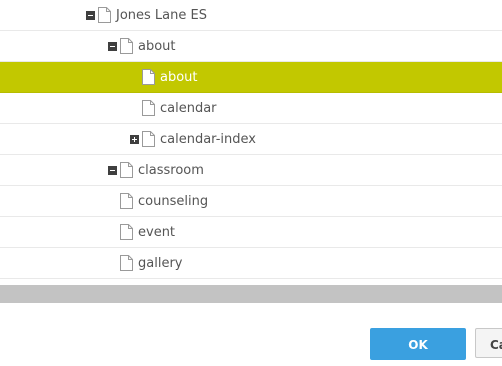 This screenshot has width=502, height=366. What do you see at coordinates (251, 201) in the screenshot?
I see `tree-row: counseling` at bounding box center [251, 201].